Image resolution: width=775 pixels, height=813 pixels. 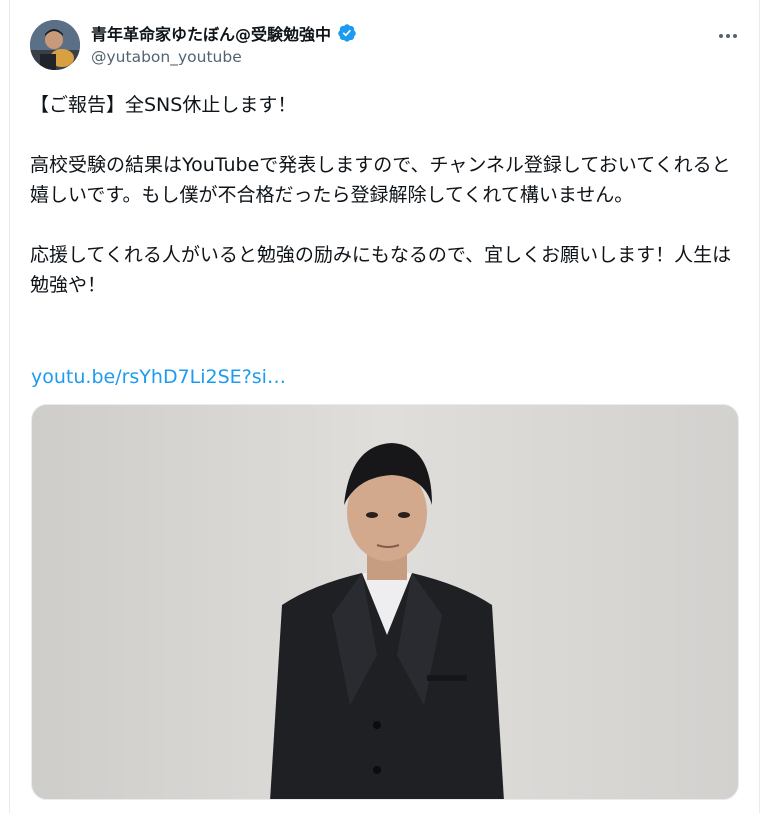 I want to click on author-handle: @yutabon_youtube, so click(x=166, y=57).